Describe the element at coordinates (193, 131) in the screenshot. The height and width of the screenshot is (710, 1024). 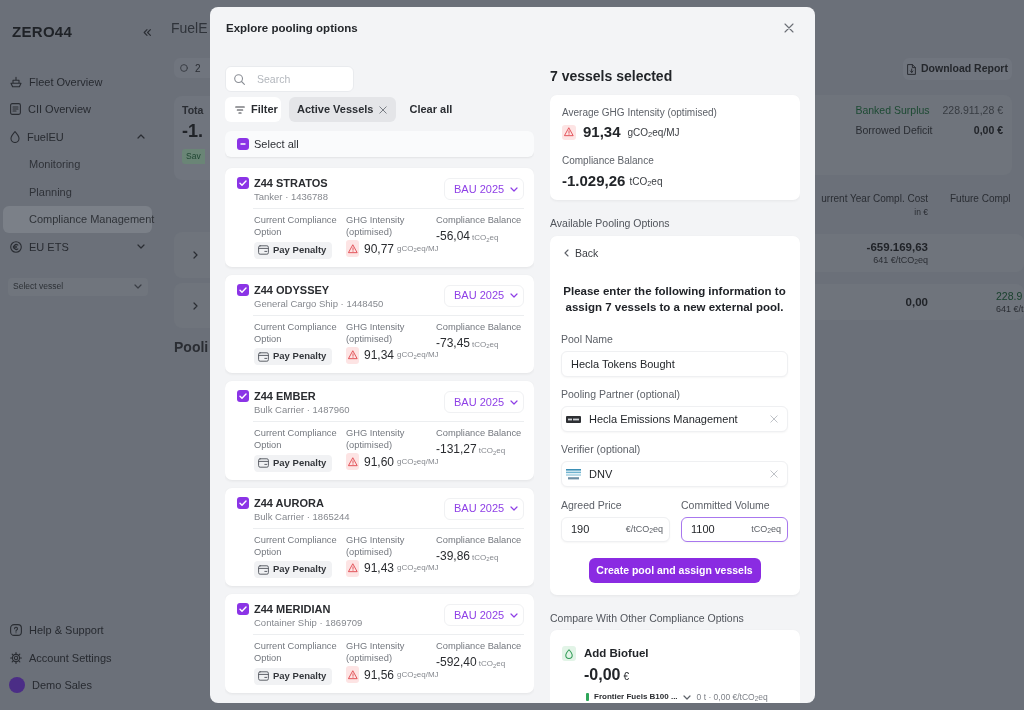
I see `summary-value: -1.` at that location.